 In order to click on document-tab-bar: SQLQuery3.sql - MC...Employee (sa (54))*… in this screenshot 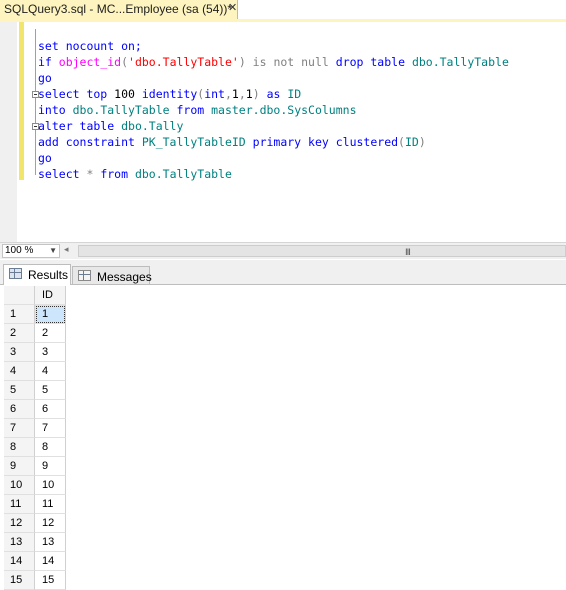, I will do `click(283, 9)`.